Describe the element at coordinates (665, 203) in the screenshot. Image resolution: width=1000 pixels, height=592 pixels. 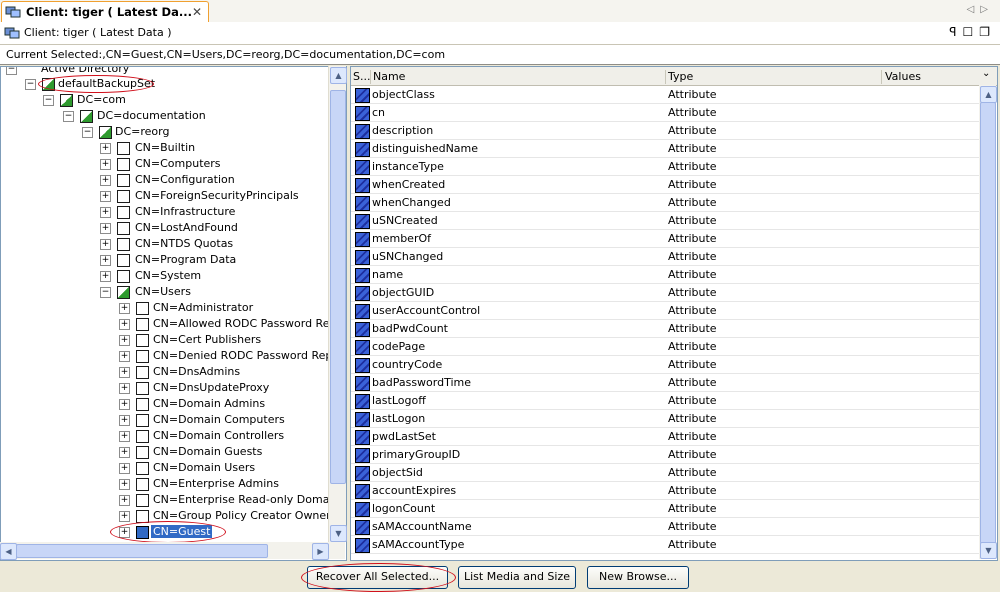
I see `table-row: whenChanged Attribute` at that location.